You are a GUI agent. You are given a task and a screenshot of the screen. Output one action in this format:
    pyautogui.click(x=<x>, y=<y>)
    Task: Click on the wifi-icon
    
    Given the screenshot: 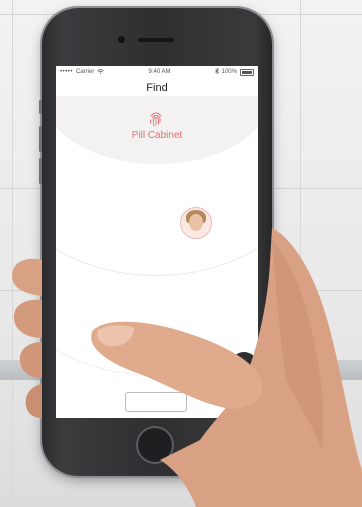 What is the action you would take?
    pyautogui.click(x=101, y=72)
    